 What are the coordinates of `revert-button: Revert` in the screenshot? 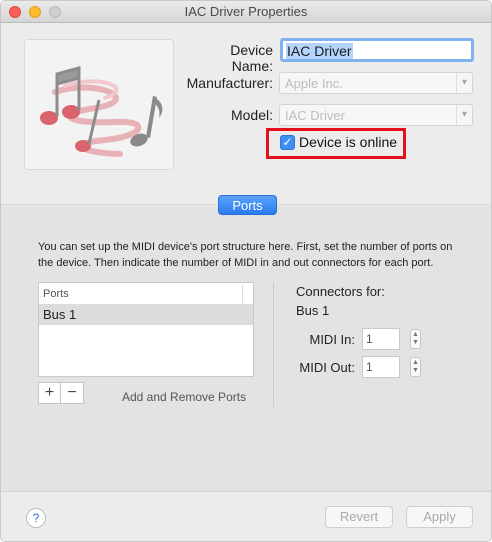 It's located at (359, 517).